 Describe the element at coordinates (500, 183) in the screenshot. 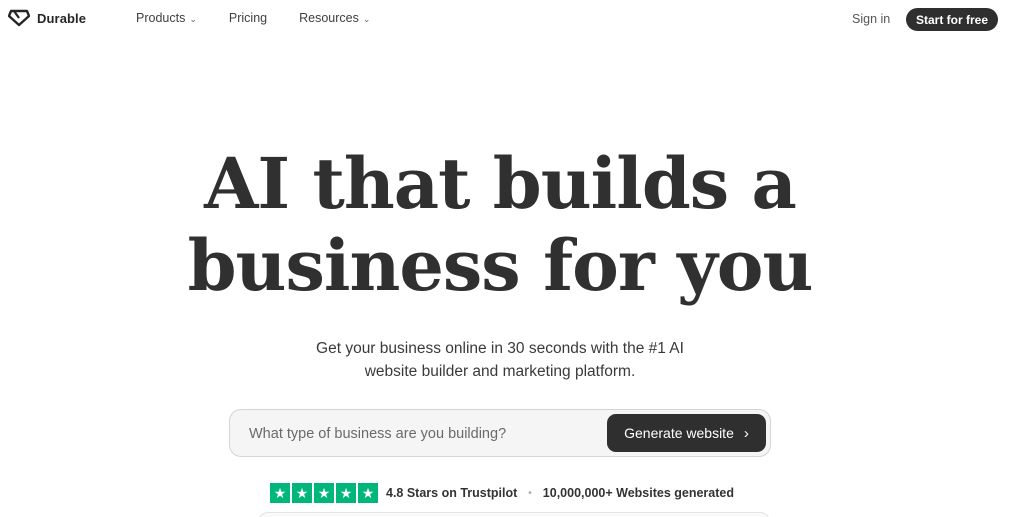

I see `hero-title-line-1: AI that builds a` at that location.